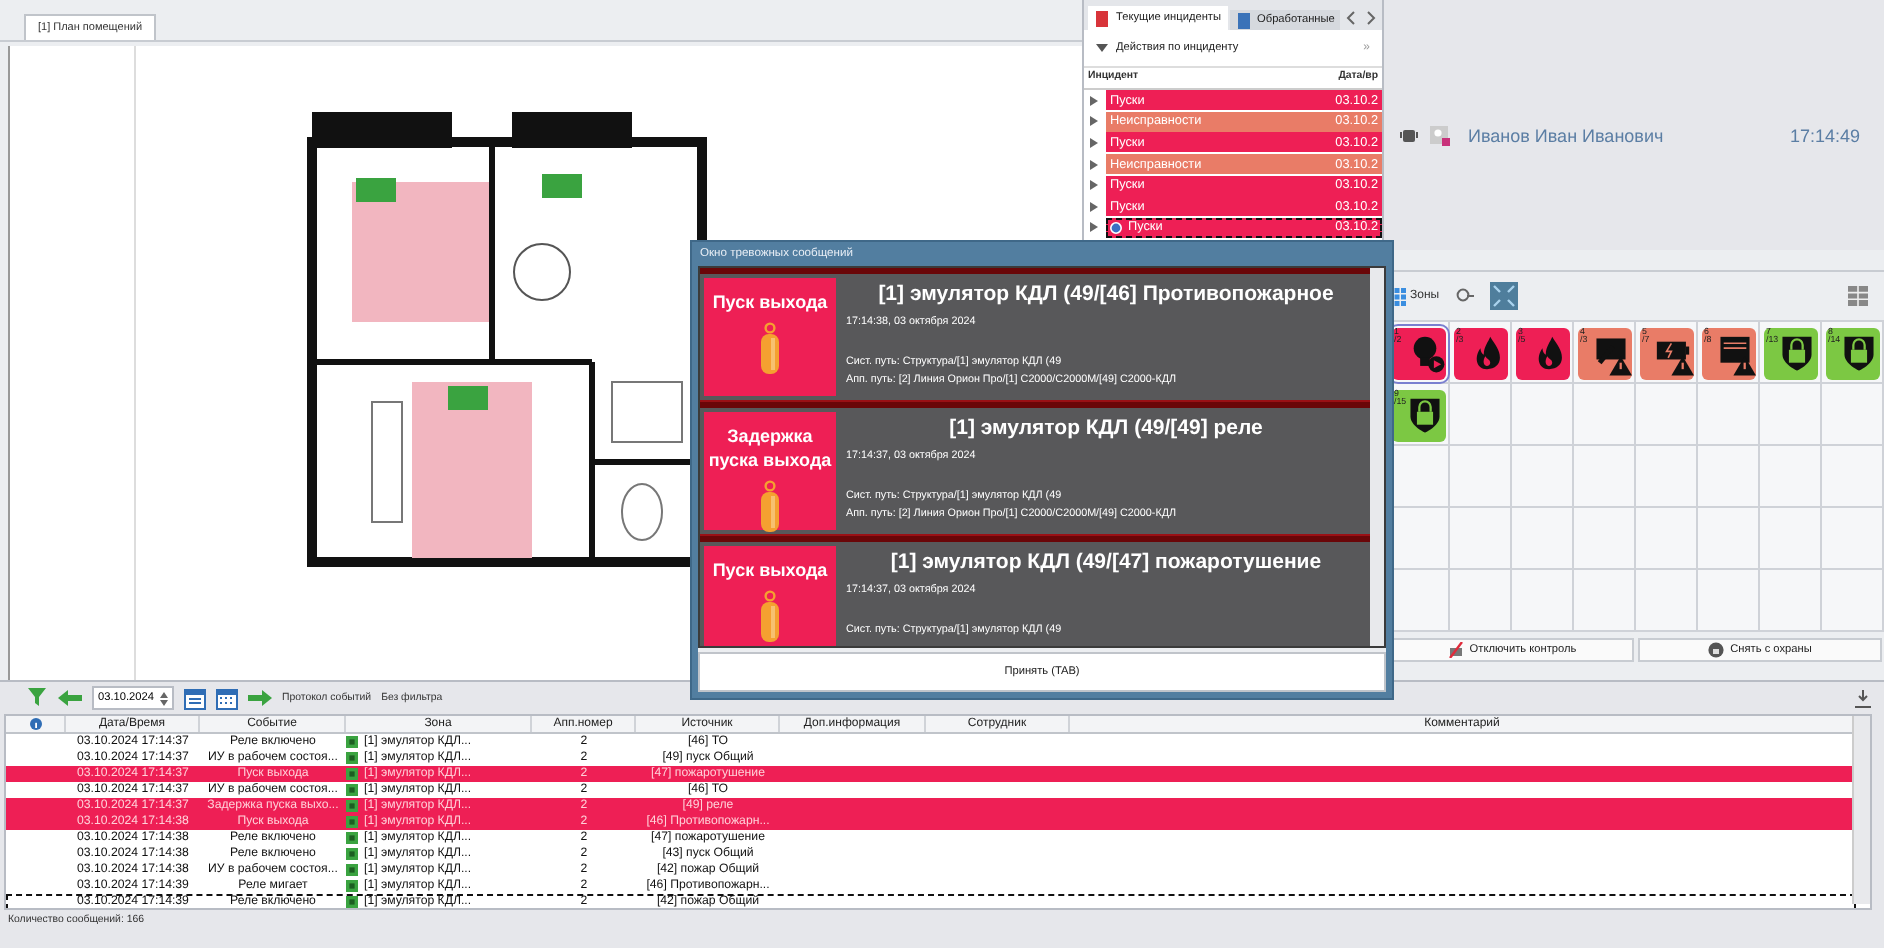 The height and width of the screenshot is (948, 1884). Describe the element at coordinates (70, 698) in the screenshot. I see `back-arrow-icon` at that location.